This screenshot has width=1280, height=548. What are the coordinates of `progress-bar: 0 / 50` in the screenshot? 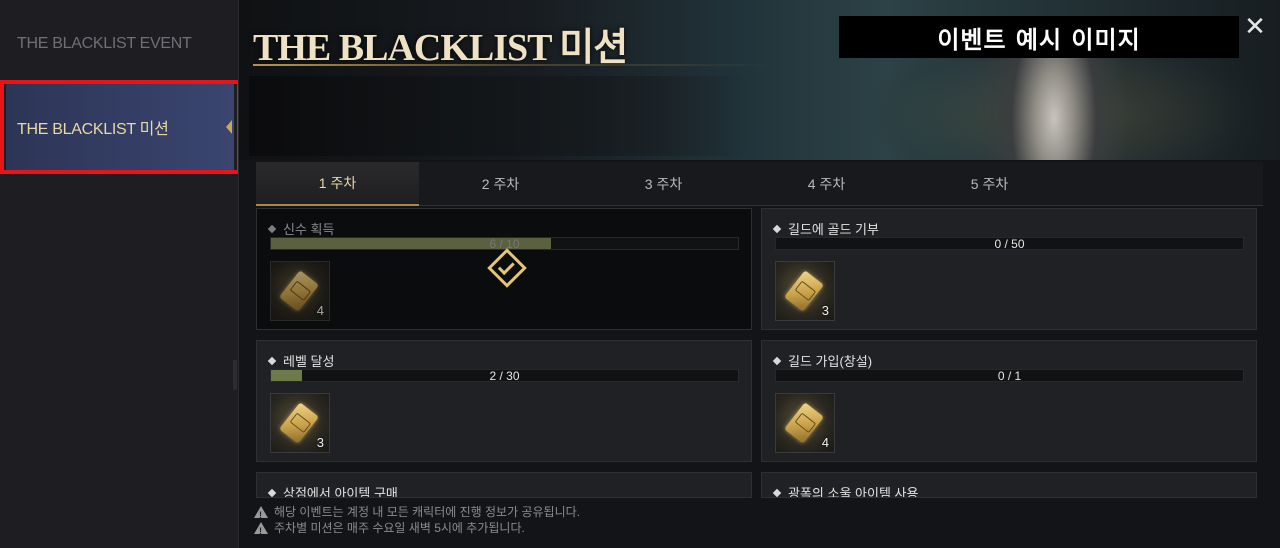 It's located at (1009, 243).